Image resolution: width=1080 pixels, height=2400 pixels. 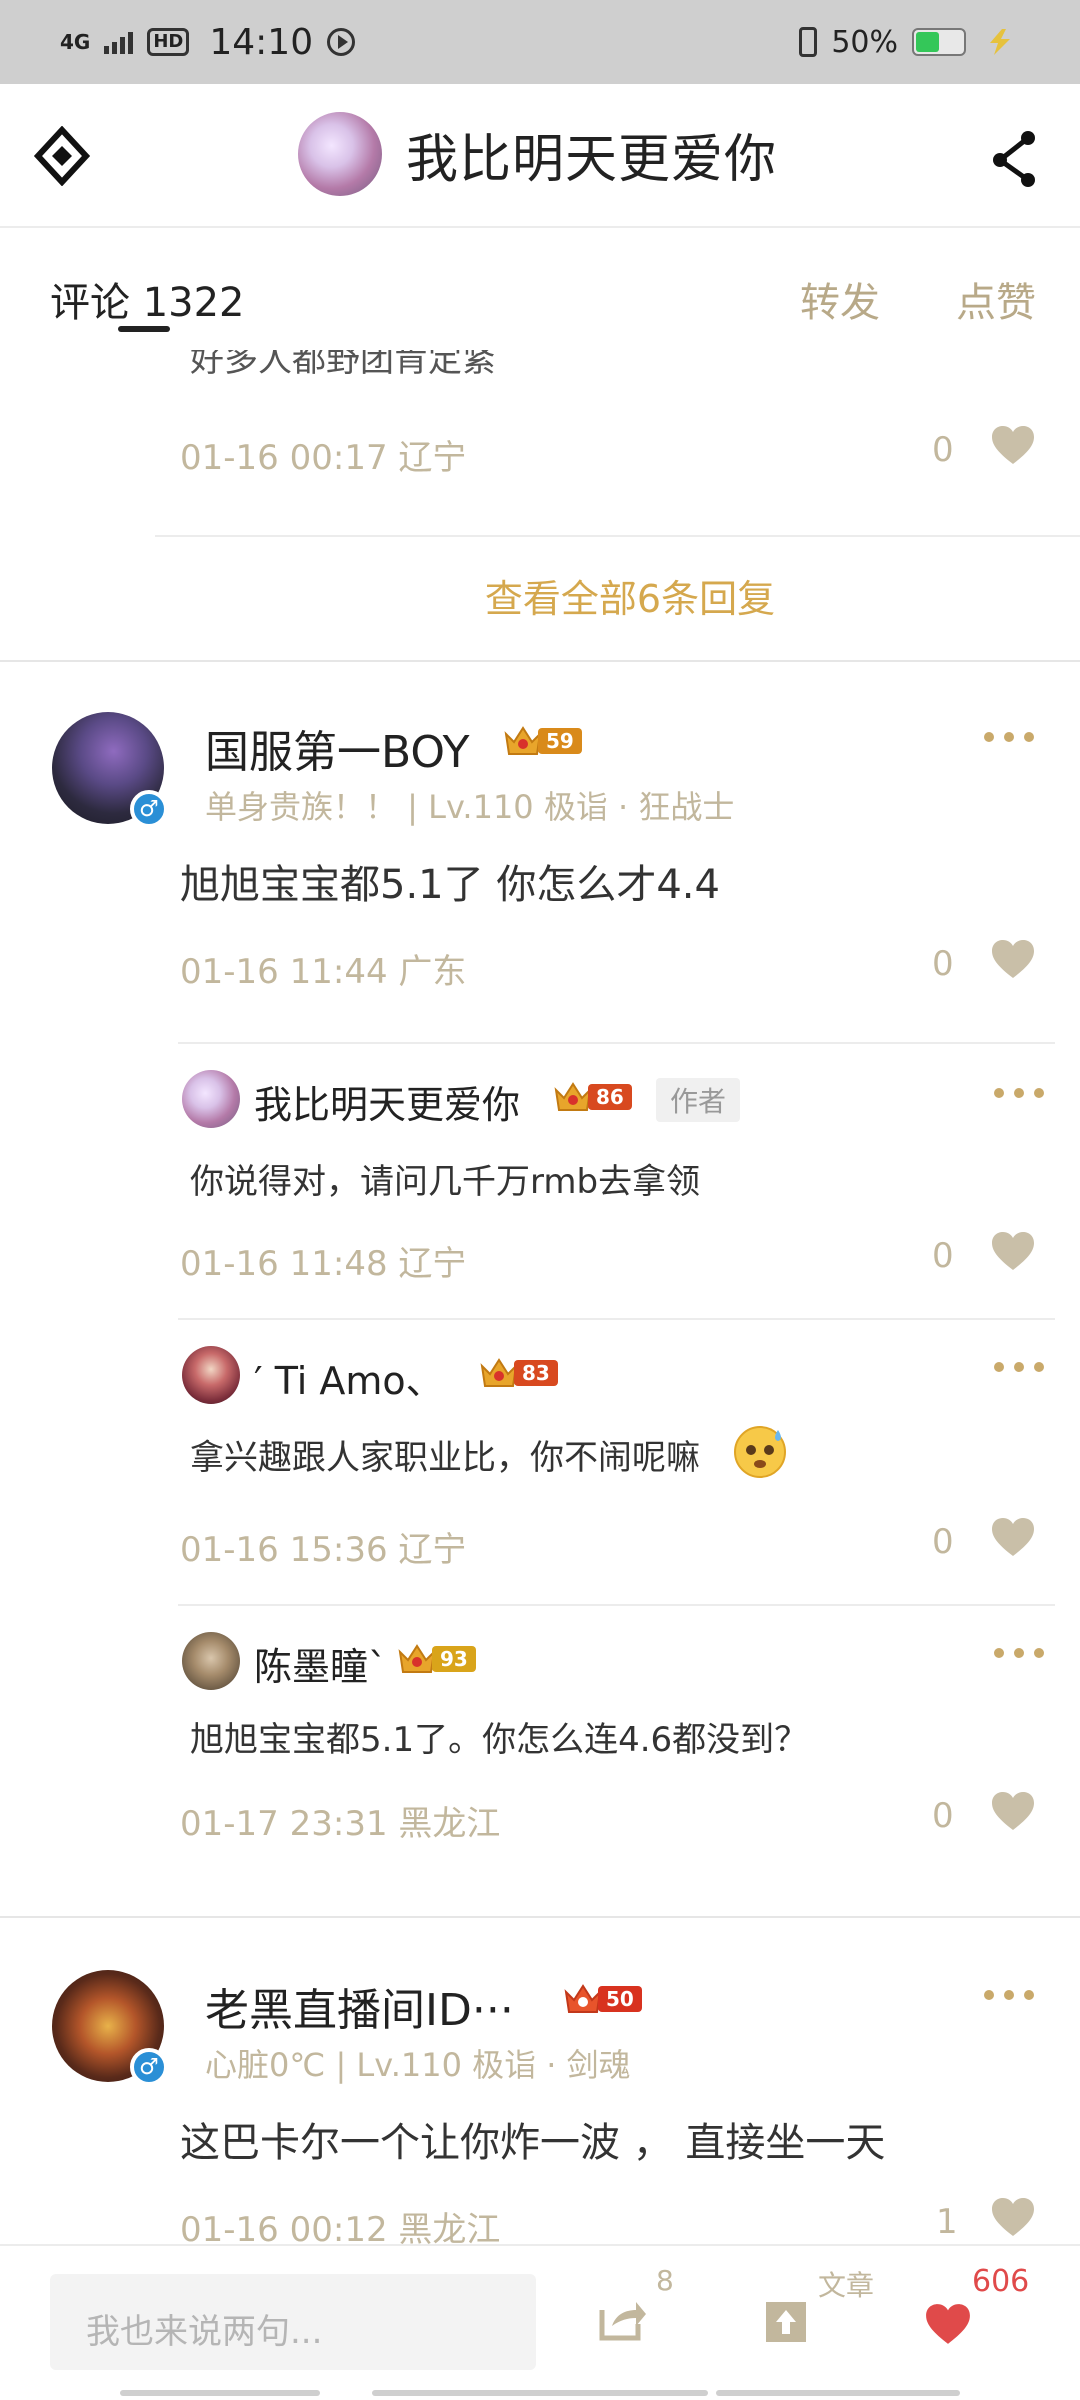 What do you see at coordinates (323, 972) in the screenshot?
I see `comment-meta: 01-16 11:44 广东` at bounding box center [323, 972].